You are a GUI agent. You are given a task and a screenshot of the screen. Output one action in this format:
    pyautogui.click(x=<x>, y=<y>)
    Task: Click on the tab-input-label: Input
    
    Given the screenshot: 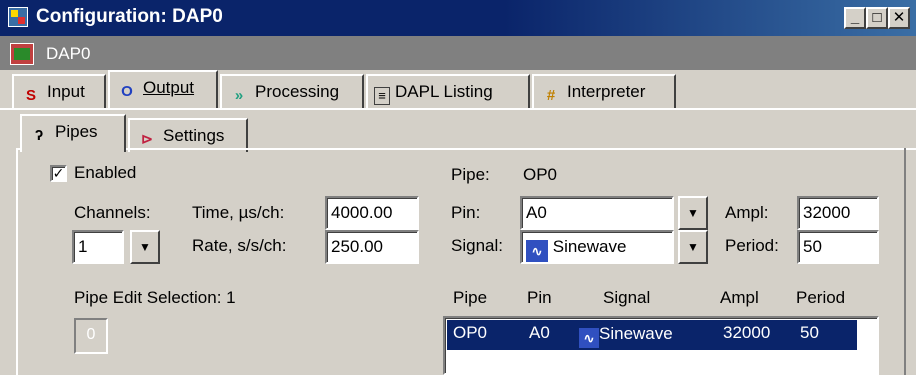 What is the action you would take?
    pyautogui.click(x=66, y=91)
    